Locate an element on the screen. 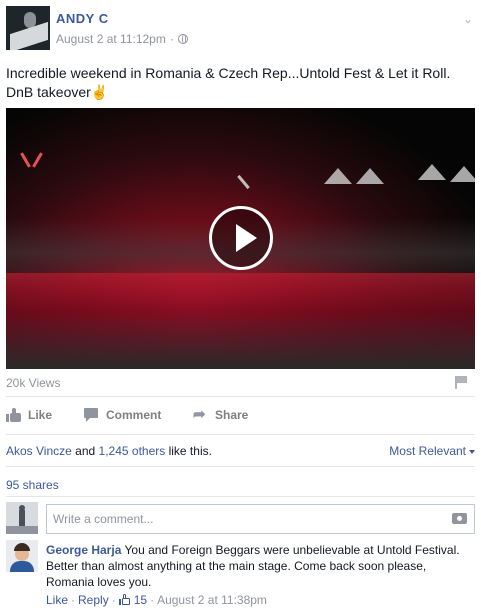 This screenshot has width=481, height=615. comment-like-count: 15 is located at coordinates (140, 600).